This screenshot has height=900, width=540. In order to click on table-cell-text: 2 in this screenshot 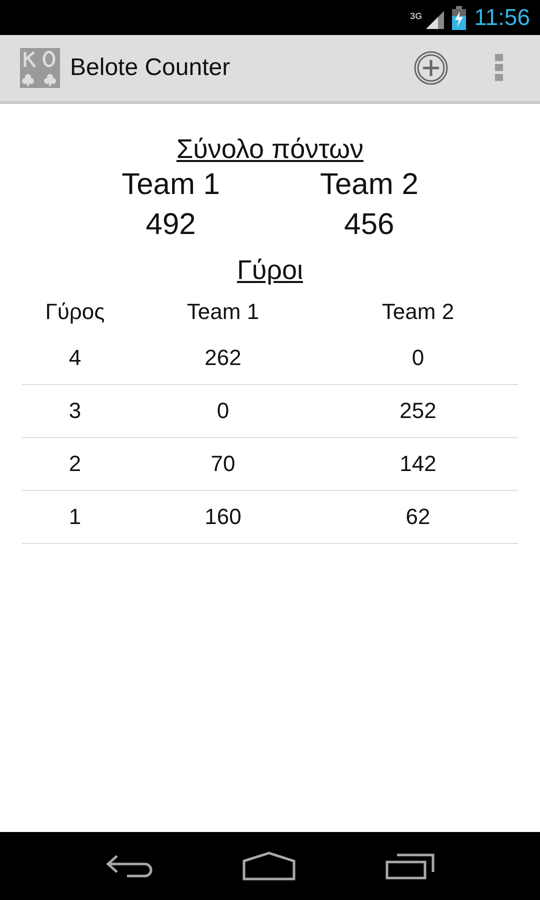, I will do `click(75, 464)`.